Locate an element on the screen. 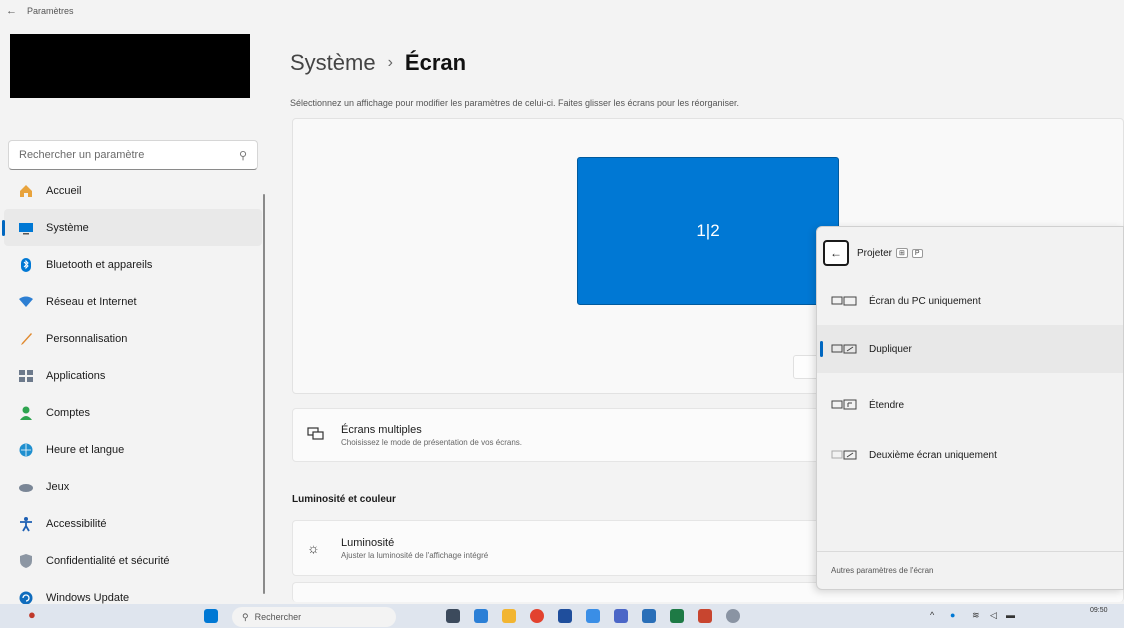 This screenshot has height=628, width=1124. sidebar-scrollbar is located at coordinates (264, 394).